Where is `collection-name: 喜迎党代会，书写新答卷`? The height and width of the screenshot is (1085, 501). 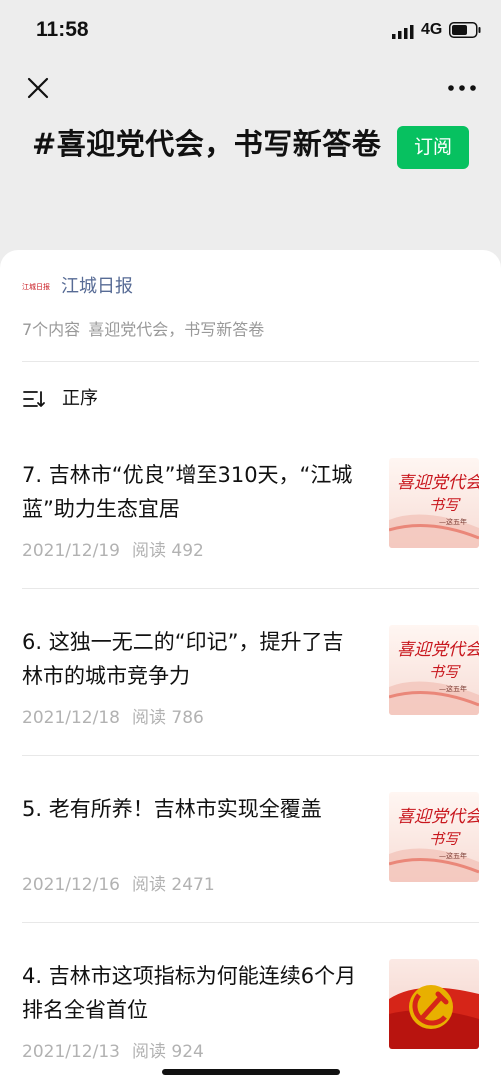 collection-name: 喜迎党代会，书写新答卷 is located at coordinates (176, 329).